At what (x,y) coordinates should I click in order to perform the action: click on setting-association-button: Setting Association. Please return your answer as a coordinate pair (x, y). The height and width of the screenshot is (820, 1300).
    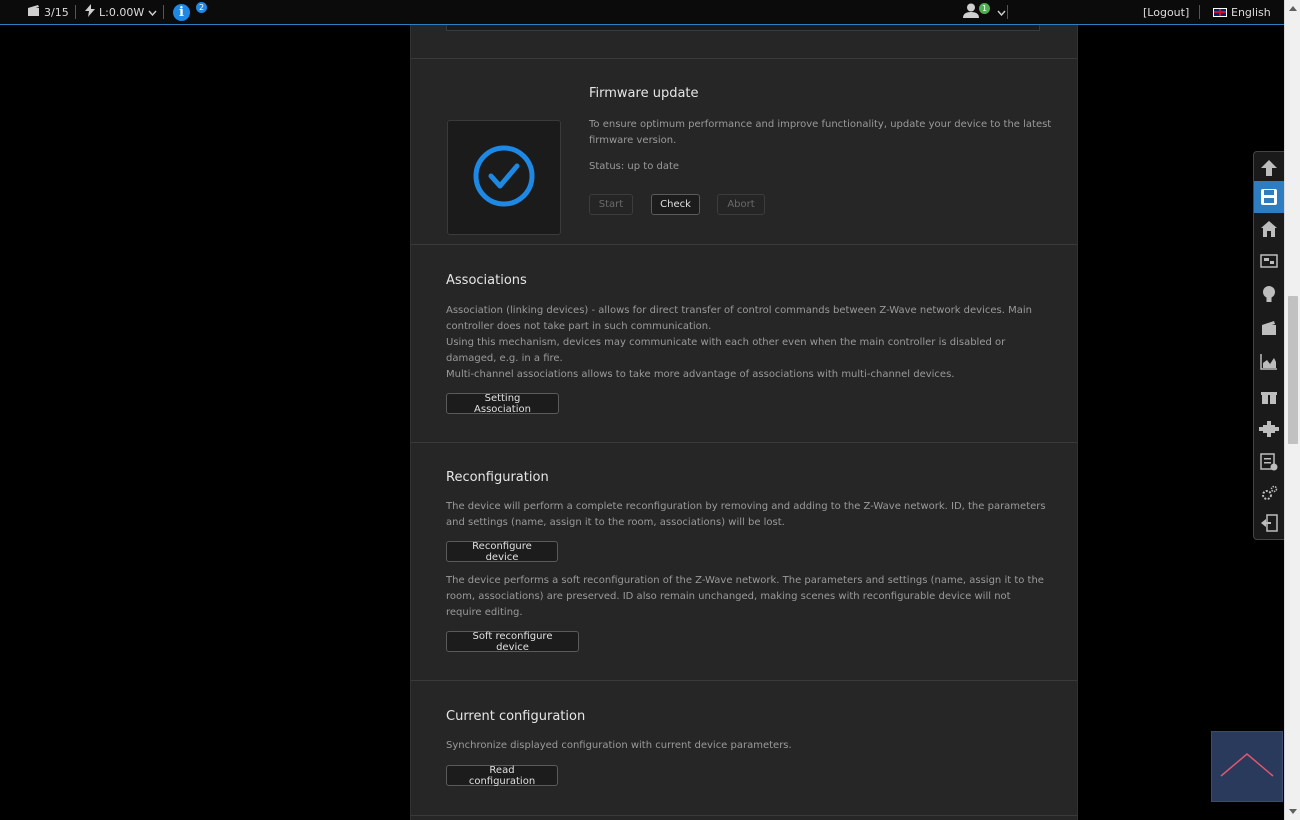
    Looking at the image, I should click on (502, 404).